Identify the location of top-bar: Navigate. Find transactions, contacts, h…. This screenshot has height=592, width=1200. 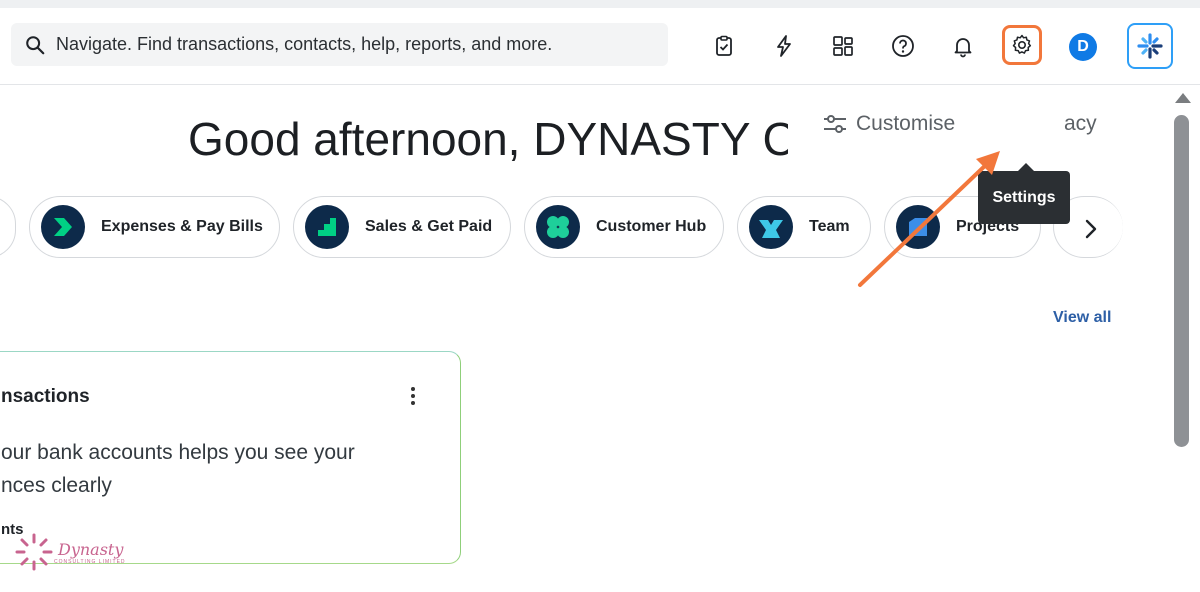
(600, 46).